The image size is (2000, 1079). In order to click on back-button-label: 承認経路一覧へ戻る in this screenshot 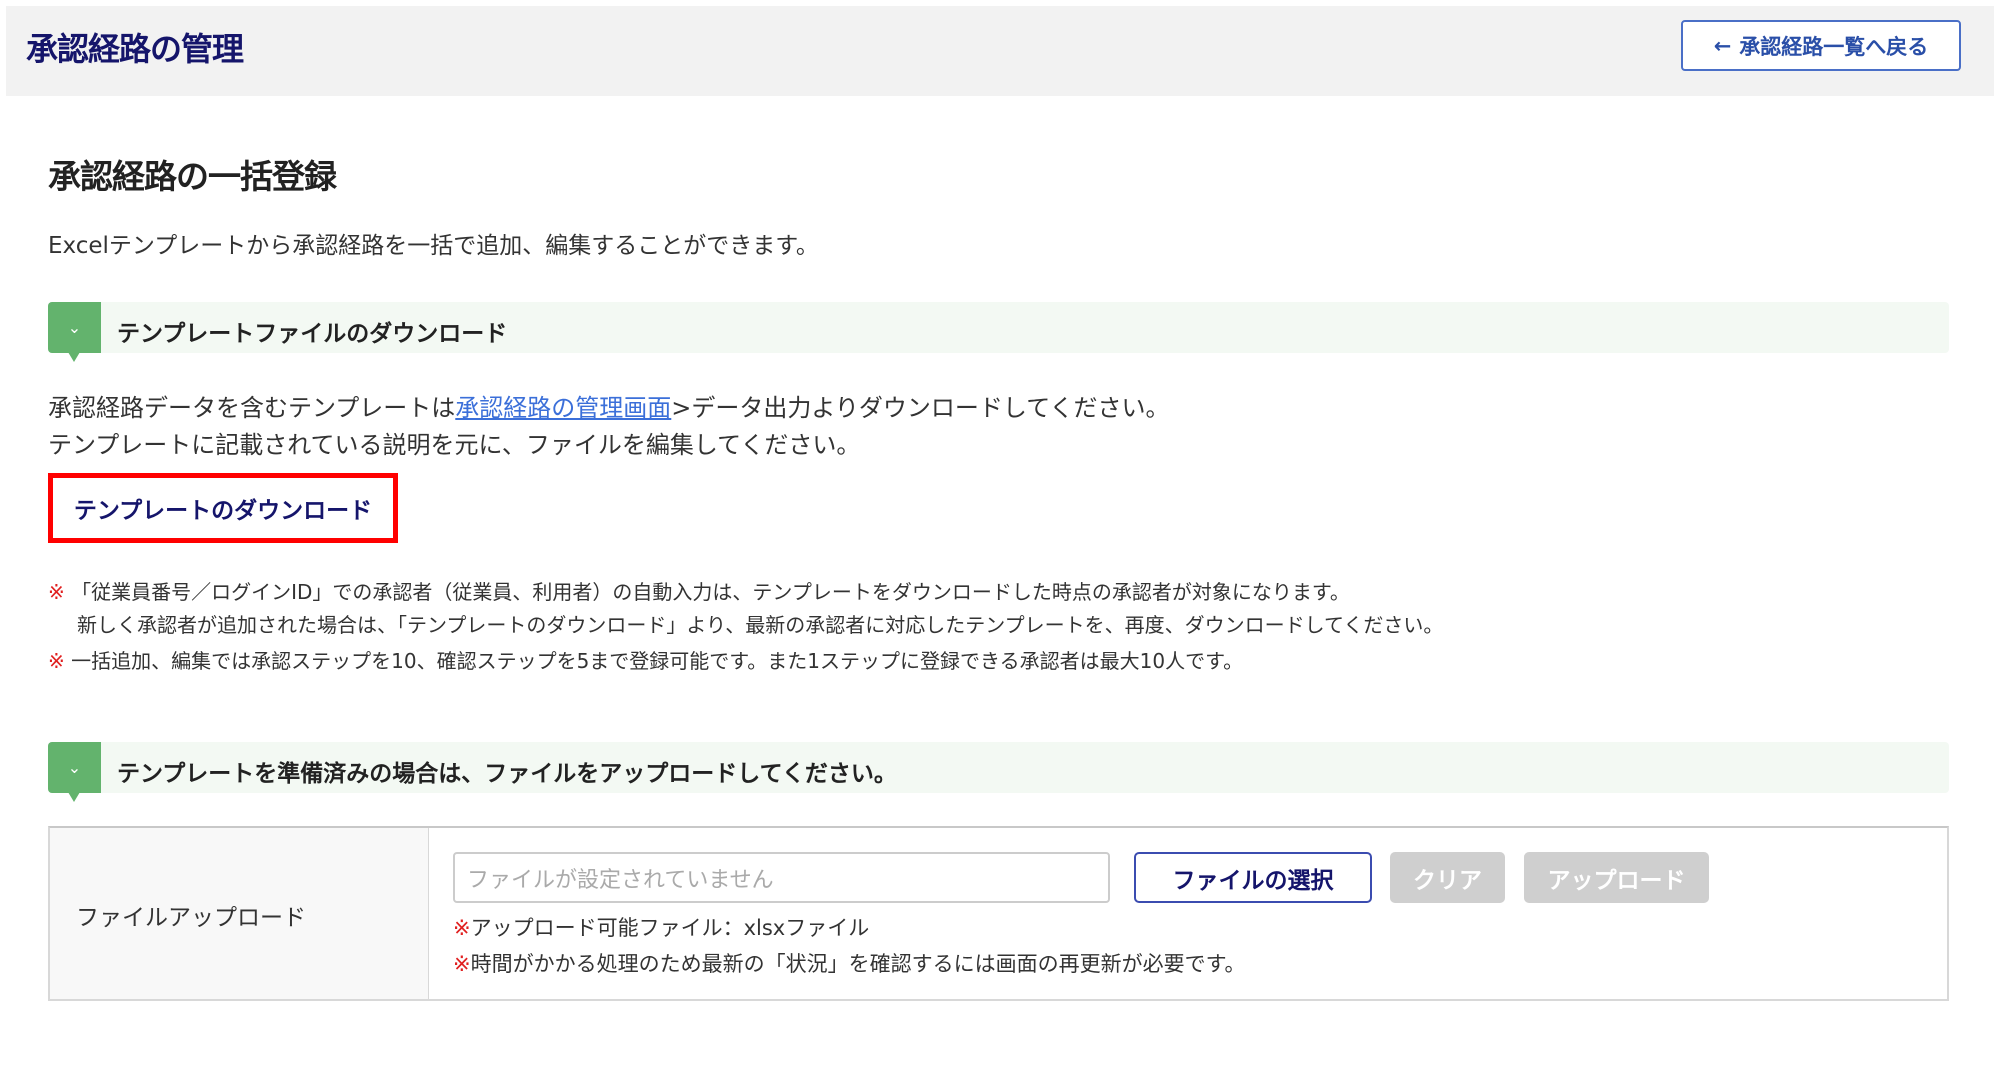, I will do `click(1834, 46)`.